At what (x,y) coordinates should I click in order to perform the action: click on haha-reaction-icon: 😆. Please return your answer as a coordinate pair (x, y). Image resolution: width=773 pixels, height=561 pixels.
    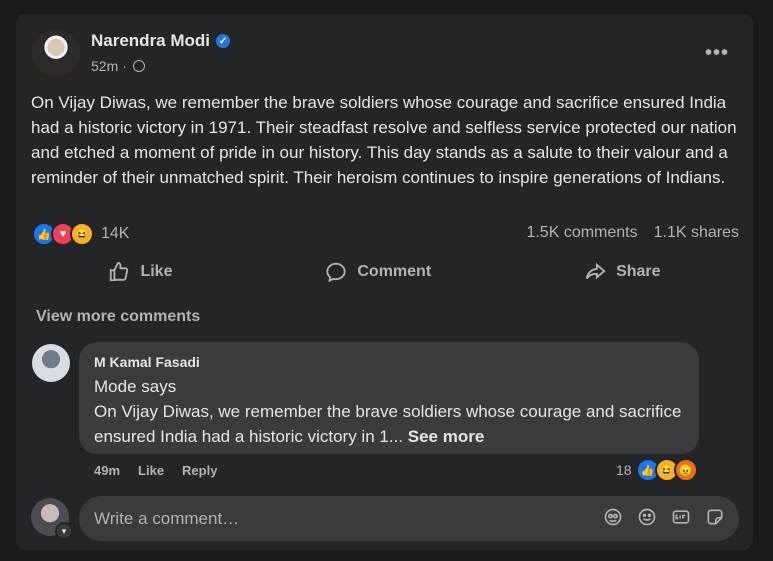
    Looking at the image, I should click on (82, 234).